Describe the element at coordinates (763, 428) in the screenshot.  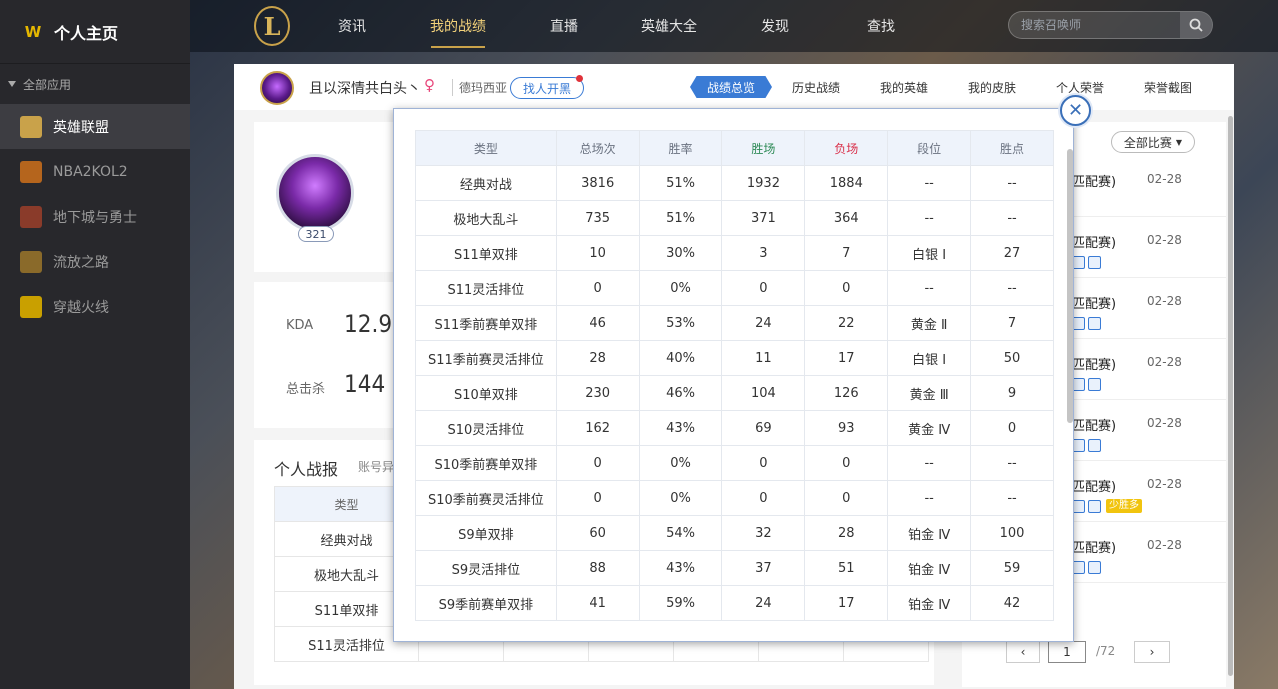
I see `table-cell: 69` at that location.